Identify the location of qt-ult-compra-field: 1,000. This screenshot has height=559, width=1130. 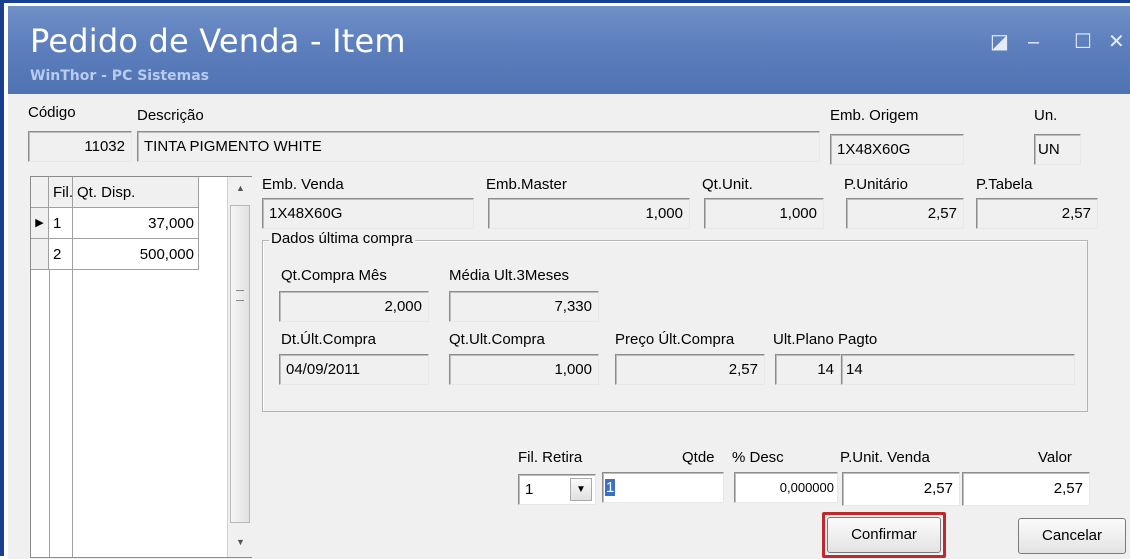
(524, 369).